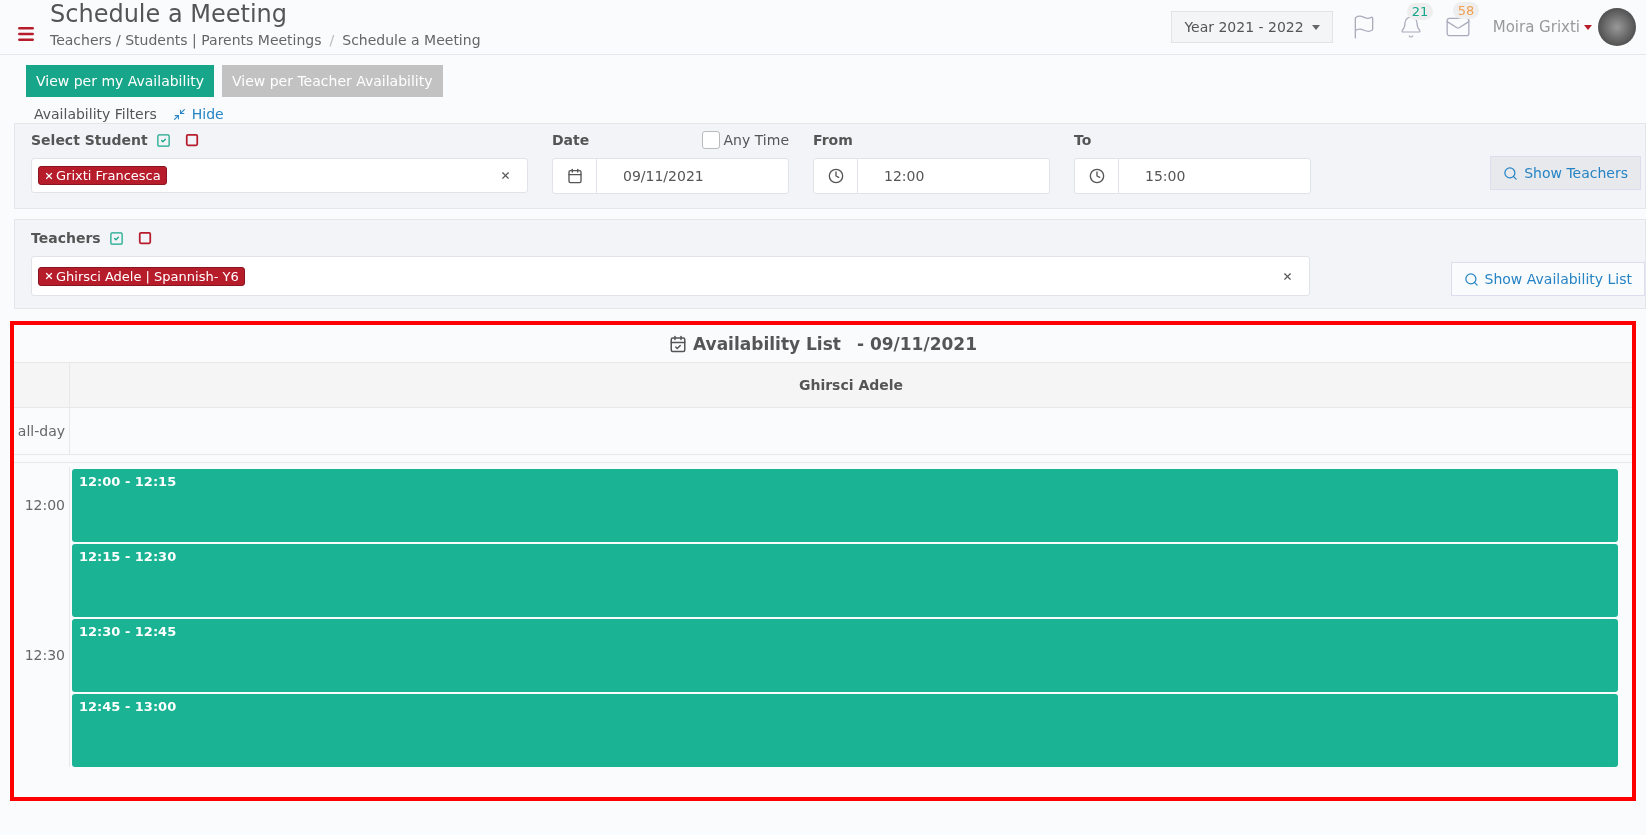 The height and width of the screenshot is (835, 1646). What do you see at coordinates (931, 176) in the screenshot?
I see `from-time-field: 12:00` at bounding box center [931, 176].